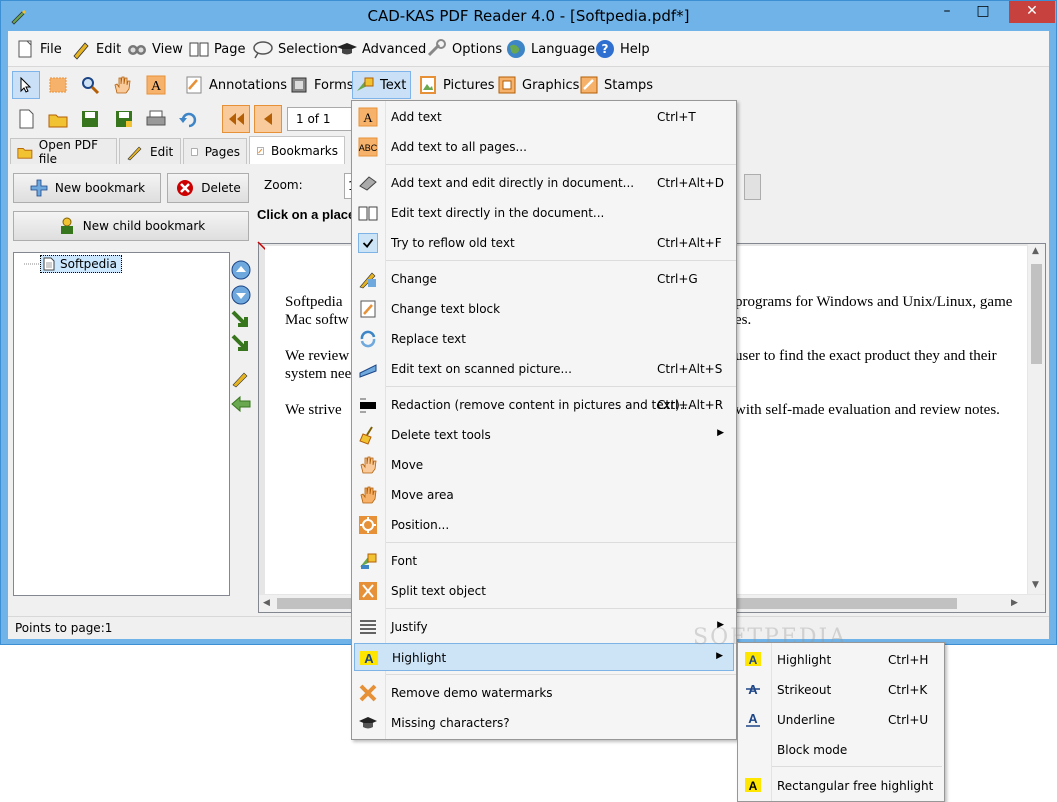  What do you see at coordinates (241, 404) in the screenshot?
I see `back-arrow-icon` at bounding box center [241, 404].